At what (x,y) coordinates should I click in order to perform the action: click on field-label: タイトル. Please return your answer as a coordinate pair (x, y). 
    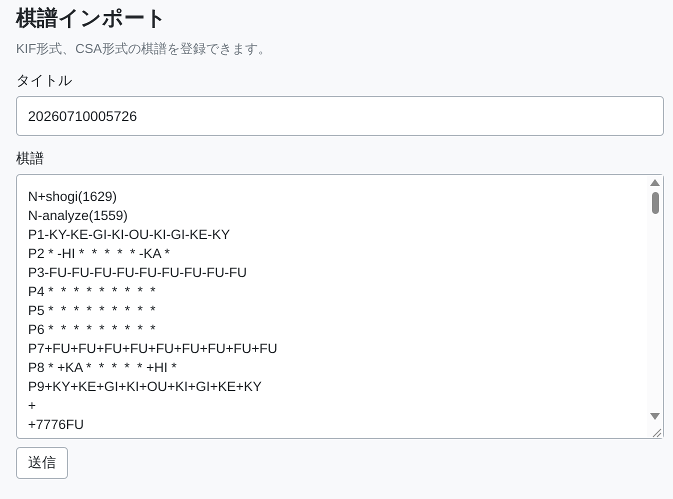
    Looking at the image, I should click on (44, 81).